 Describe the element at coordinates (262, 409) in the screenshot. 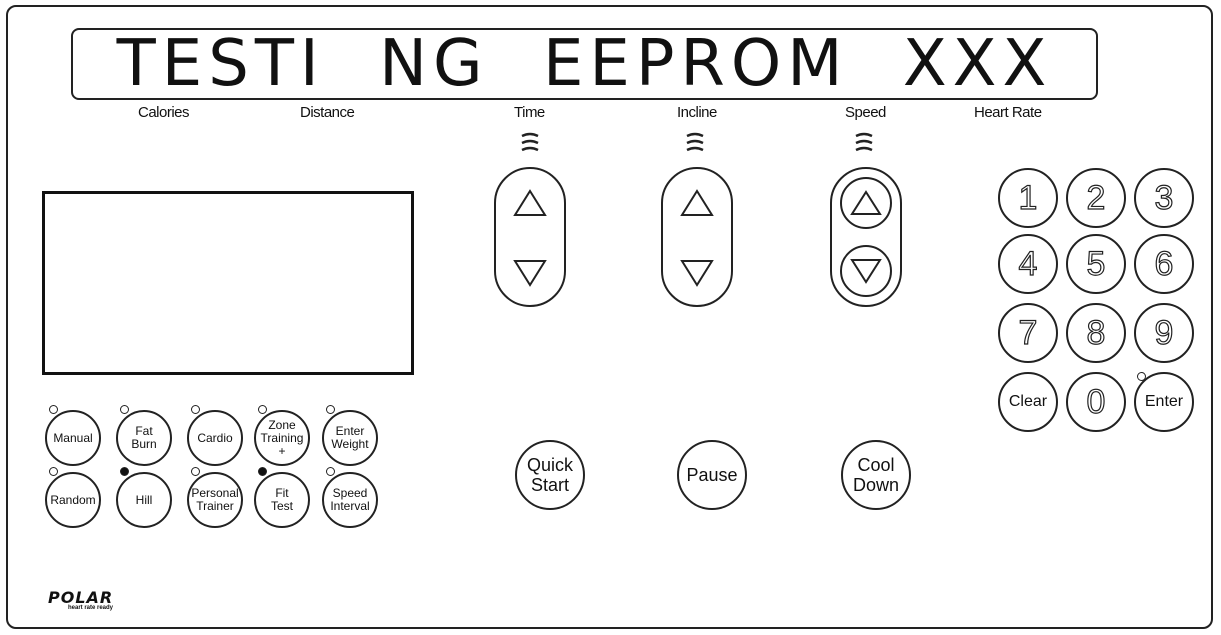

I see `zone-training-indicator-led` at that location.